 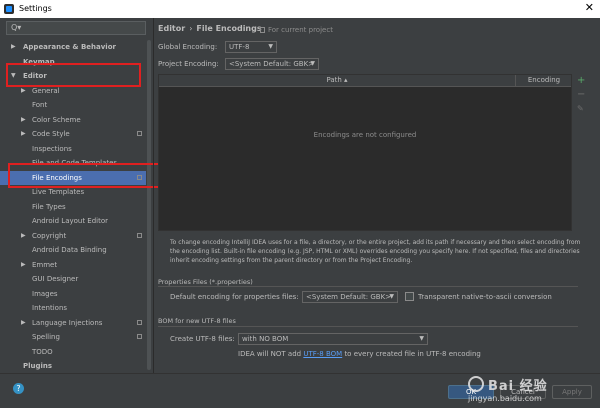 What do you see at coordinates (581, 95) in the screenshot?
I see `remove-icon: −` at bounding box center [581, 95].